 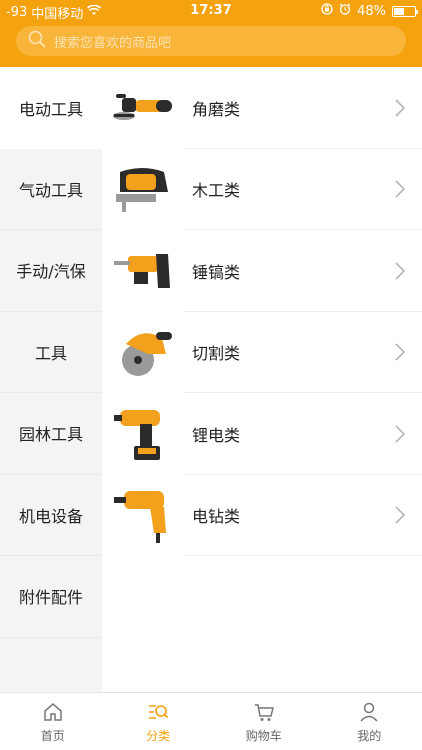 I want to click on tab-cart: 购物车, so click(x=264, y=721).